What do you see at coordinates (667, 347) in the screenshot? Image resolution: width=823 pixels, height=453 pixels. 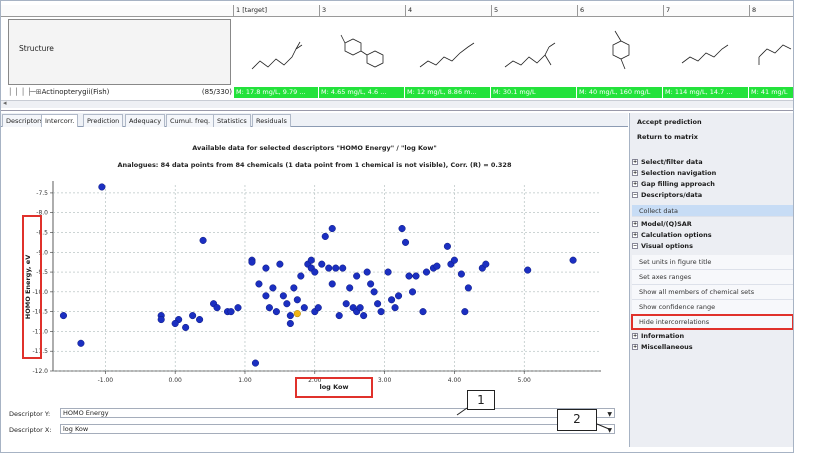 I see `section-label: Miscellaneous` at bounding box center [667, 347].